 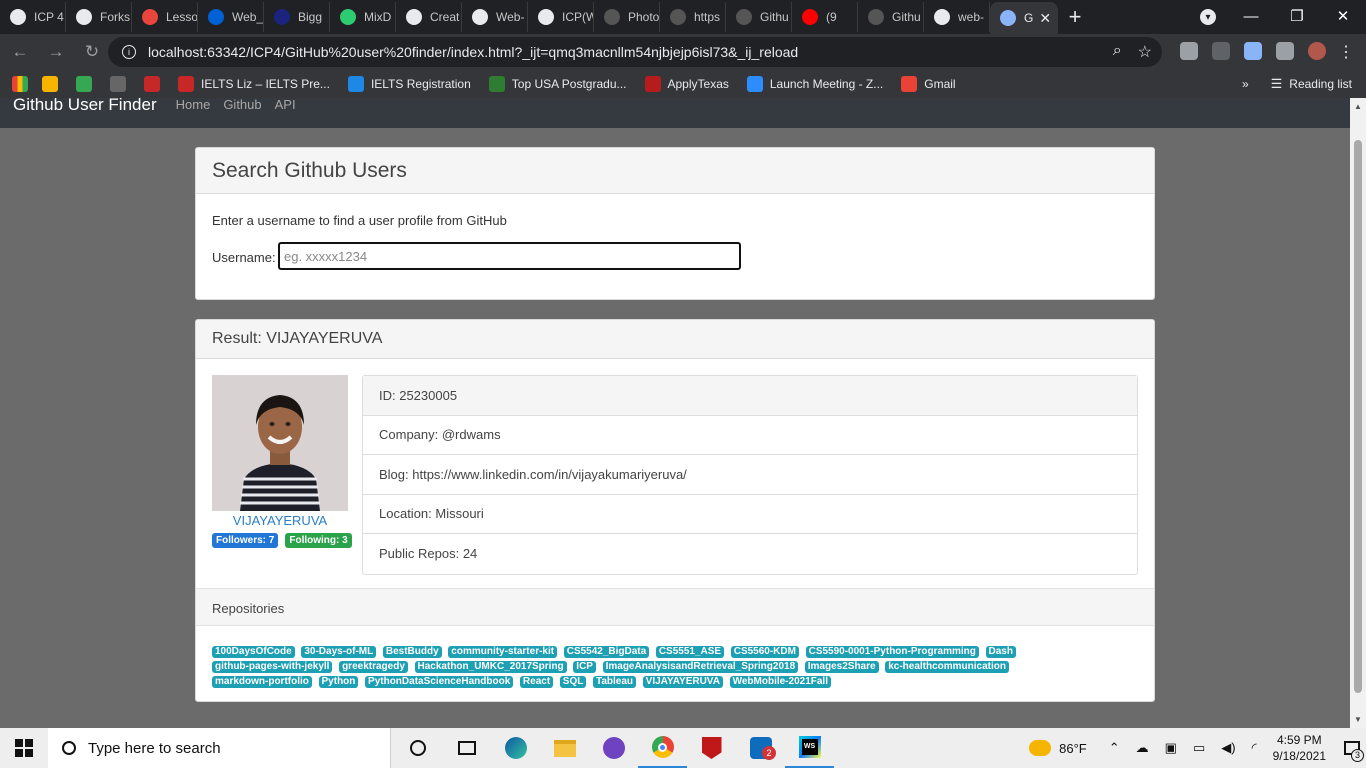 What do you see at coordinates (20, 52) in the screenshot?
I see `back-icon: ←` at bounding box center [20, 52].